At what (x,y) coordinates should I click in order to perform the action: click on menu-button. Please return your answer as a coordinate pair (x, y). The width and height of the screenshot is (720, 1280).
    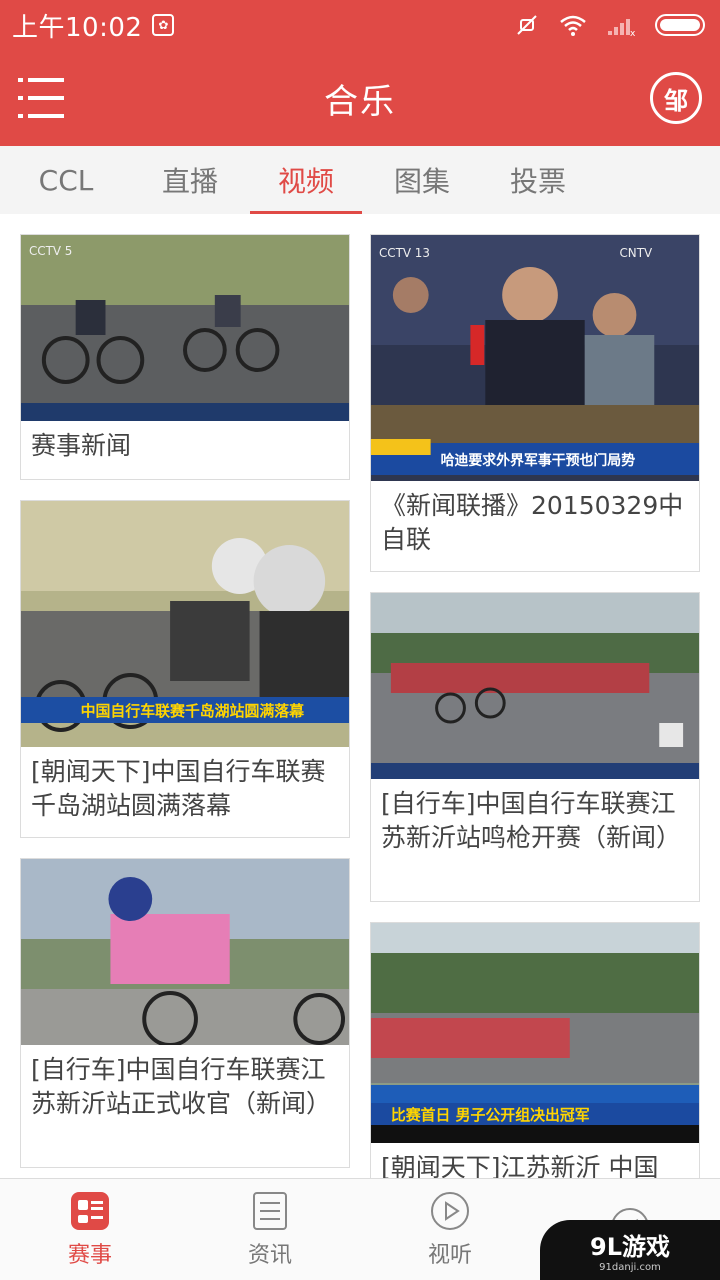
    Looking at the image, I should click on (42, 98).